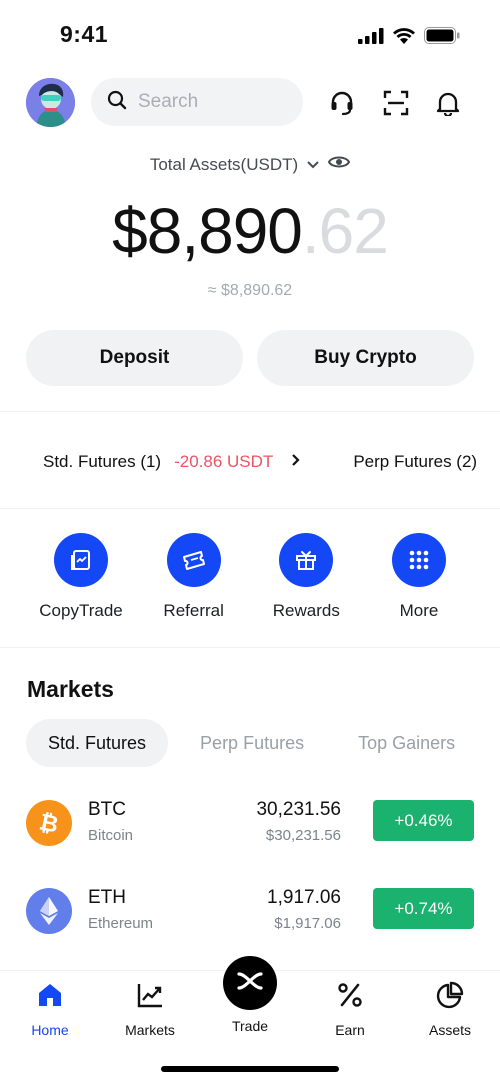 The height and width of the screenshot is (1083, 500). Describe the element at coordinates (84, 34) in the screenshot. I see `status-time: 9:41` at that location.